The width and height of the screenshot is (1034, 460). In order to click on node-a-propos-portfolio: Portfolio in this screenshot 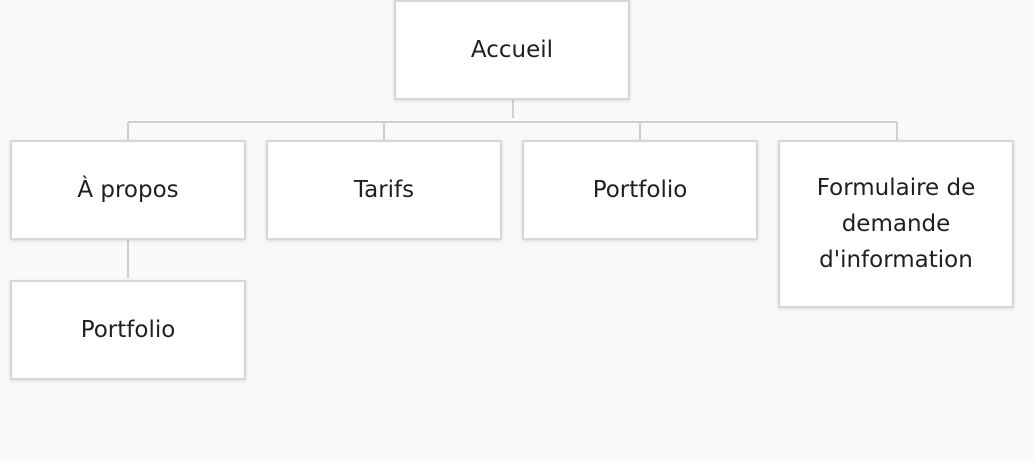, I will do `click(128, 330)`.